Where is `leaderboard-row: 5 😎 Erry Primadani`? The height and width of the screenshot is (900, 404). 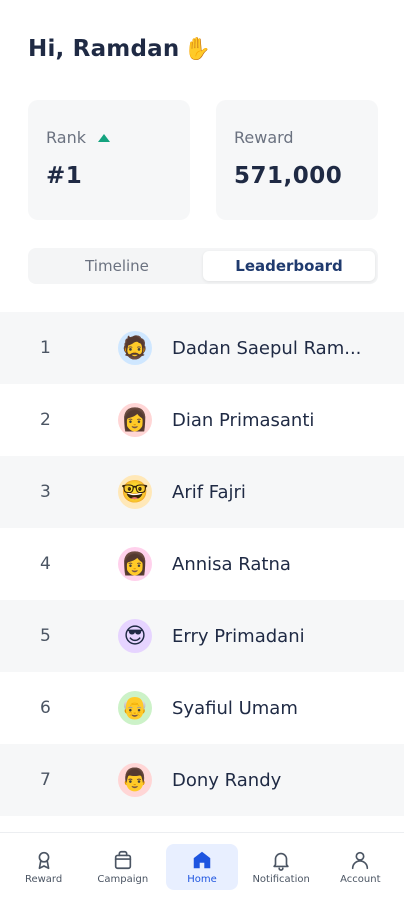 leaderboard-row: 5 😎 Erry Primadani is located at coordinates (202, 636).